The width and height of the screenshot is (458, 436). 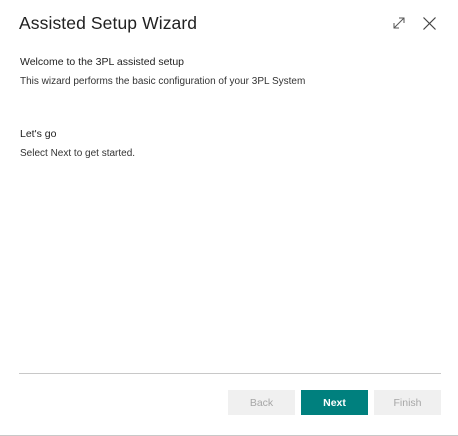 What do you see at coordinates (38, 134) in the screenshot?
I see `lets-go-heading: Let's go` at bounding box center [38, 134].